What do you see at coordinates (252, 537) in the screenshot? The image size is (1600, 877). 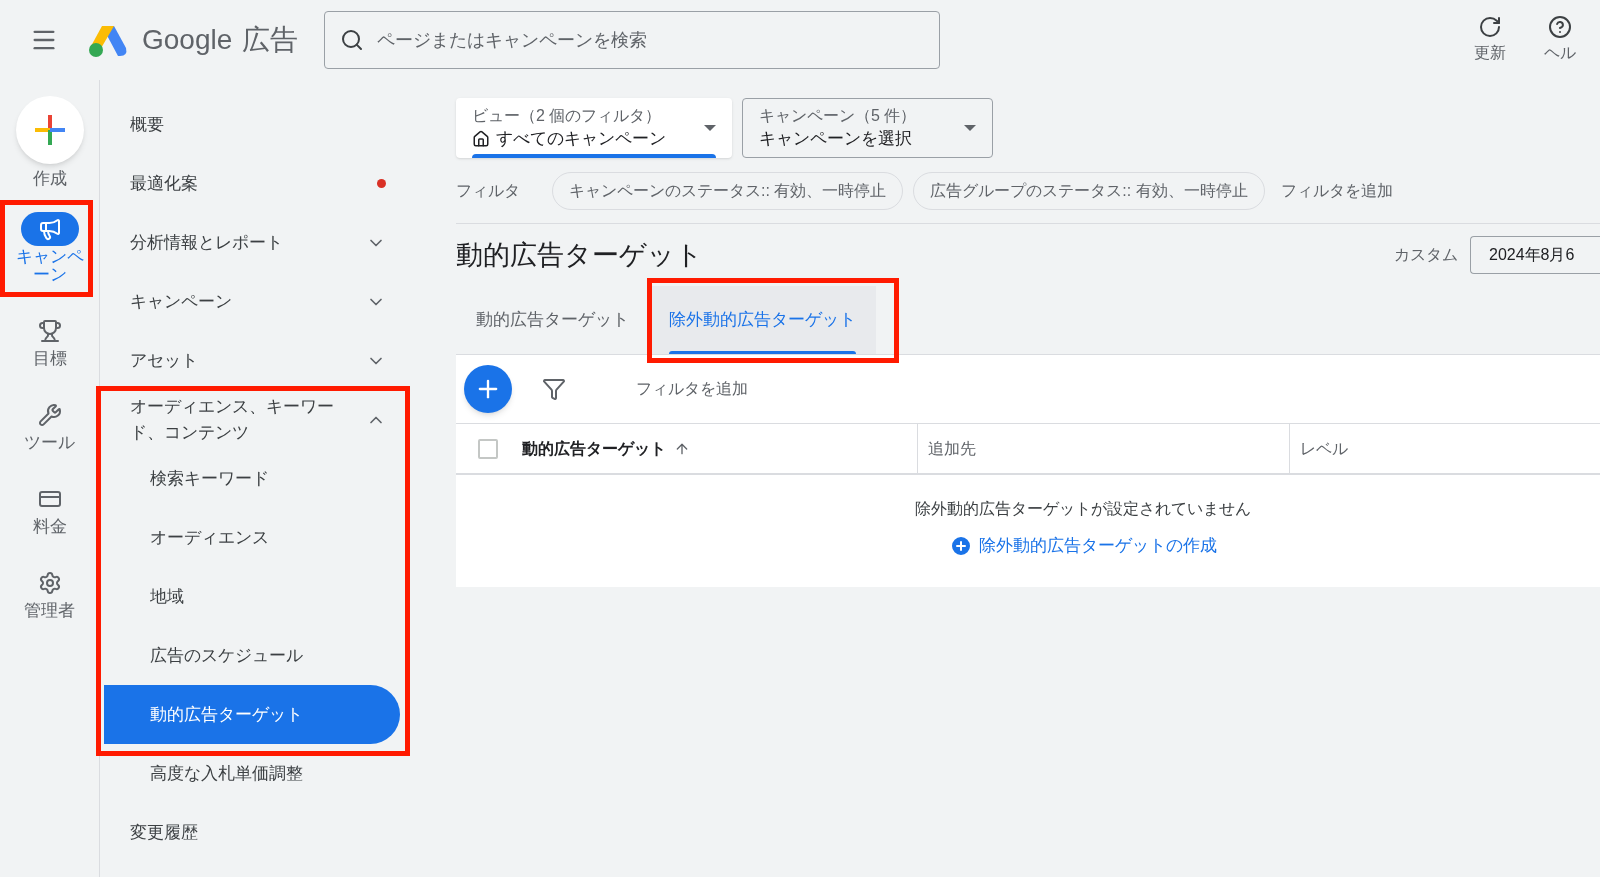 I see `nav-subitem: オーディエンス` at bounding box center [252, 537].